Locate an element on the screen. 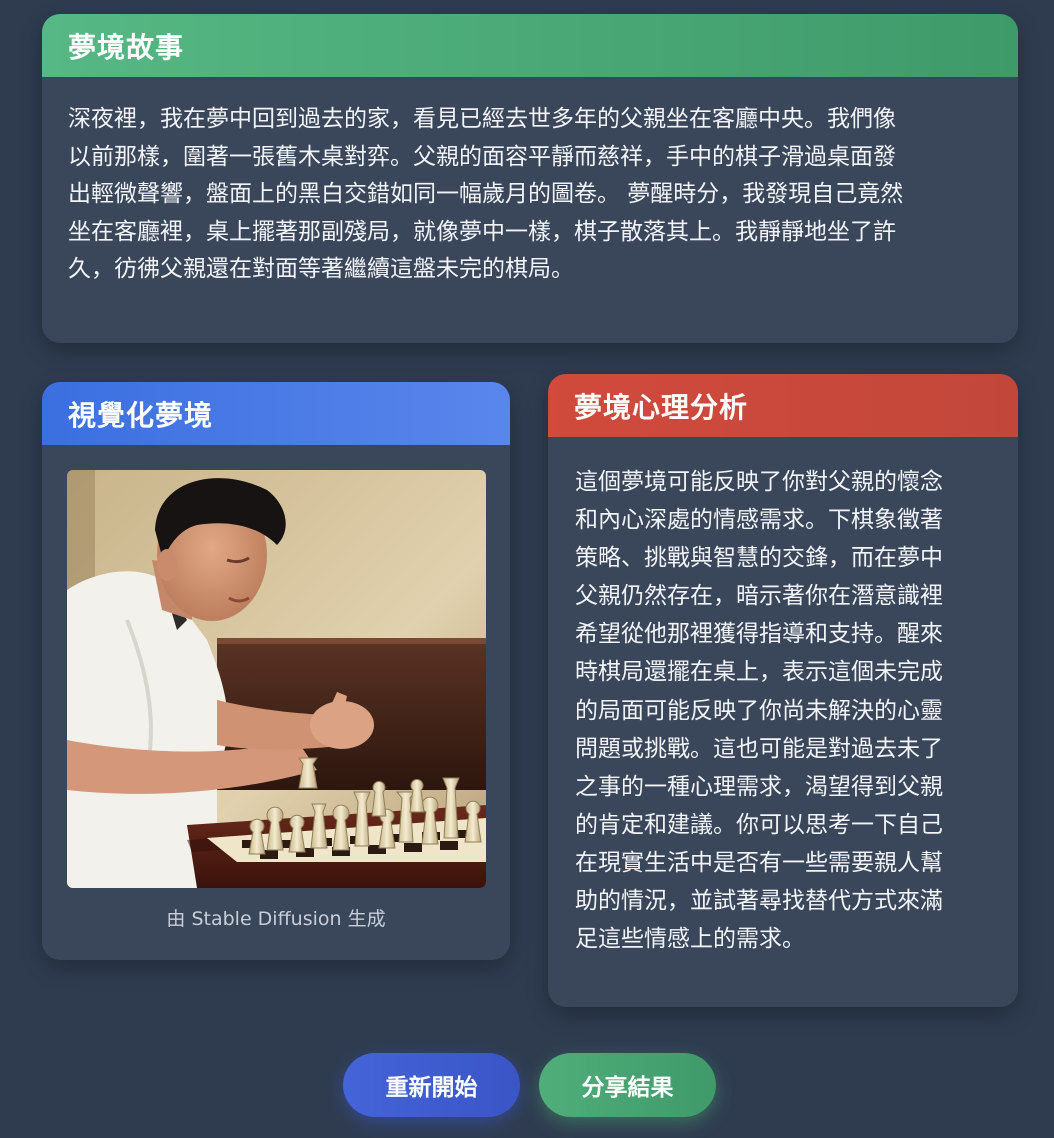 This screenshot has height=1138, width=1054. restart-button: 重新開始 is located at coordinates (431, 1085).